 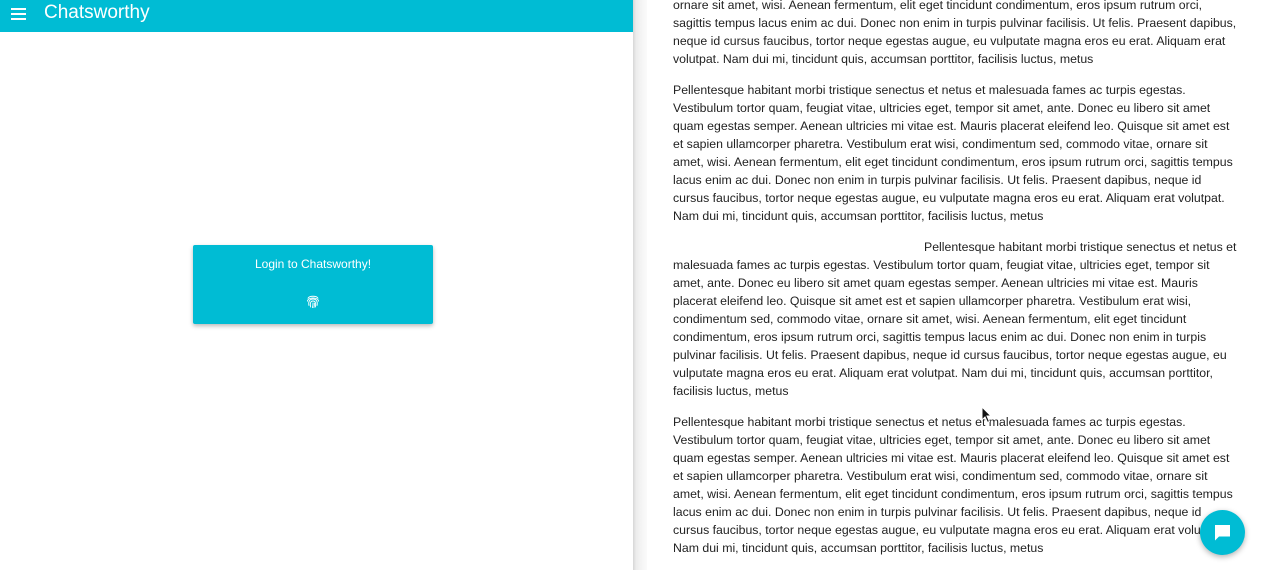 What do you see at coordinates (313, 284) in the screenshot?
I see `login-button: Login to Chatsworthy!` at bounding box center [313, 284].